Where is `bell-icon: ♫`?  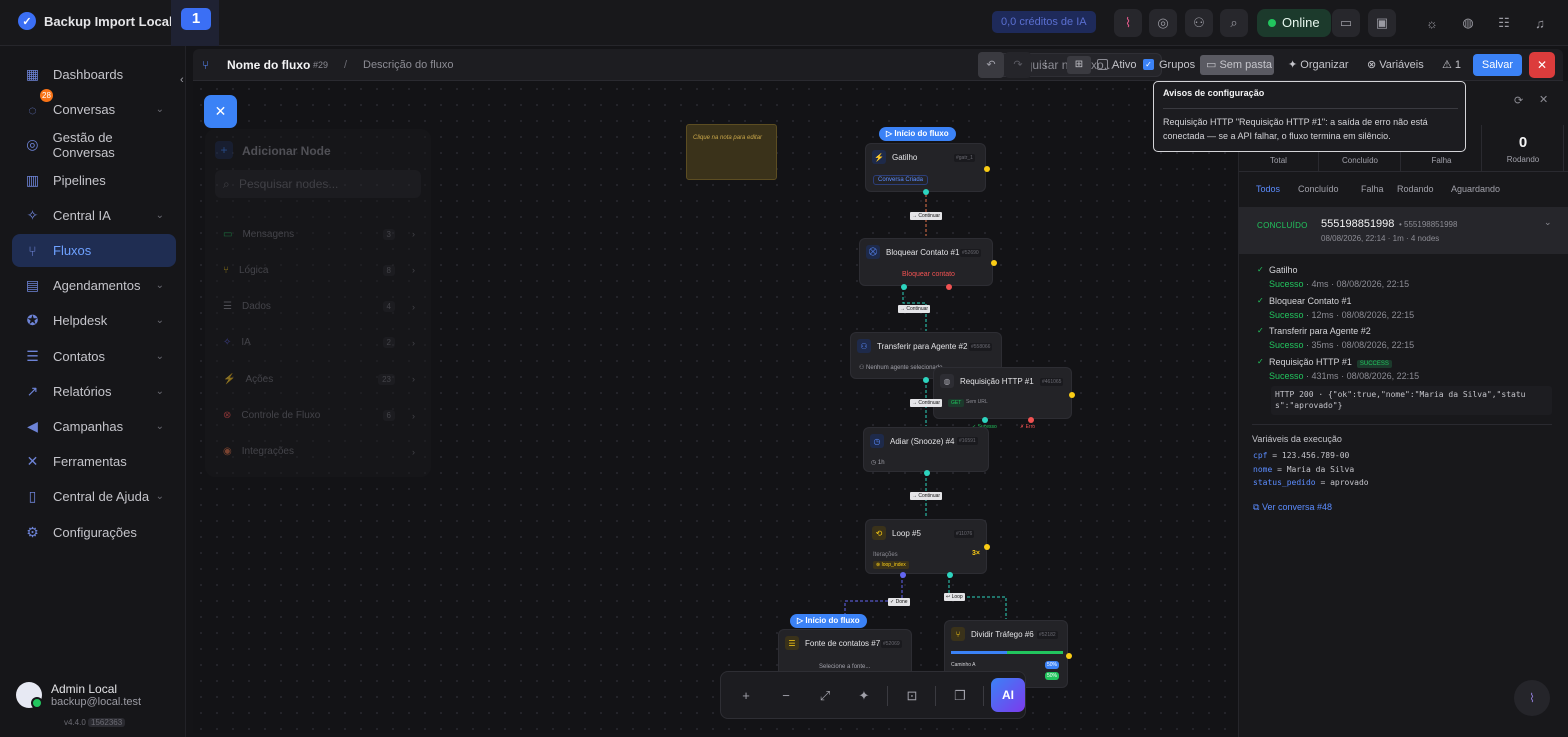
bell-icon: ♫ is located at coordinates (1540, 23).